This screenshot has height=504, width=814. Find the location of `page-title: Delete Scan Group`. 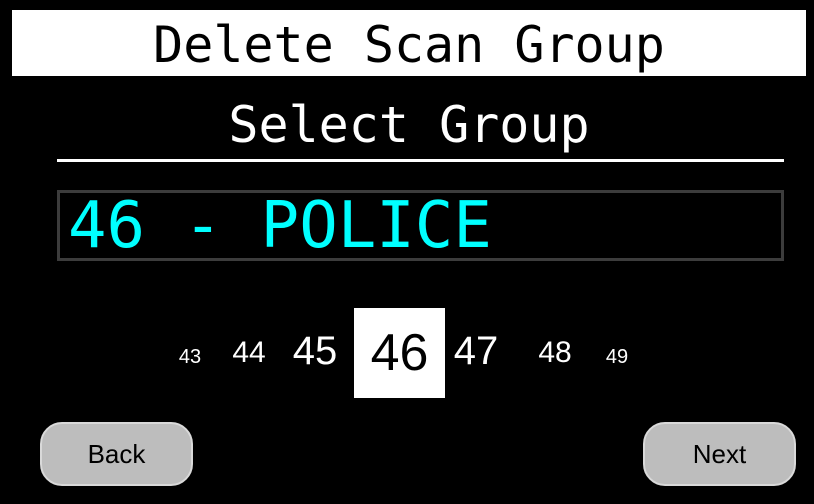

page-title: Delete Scan Group is located at coordinates (409, 43).